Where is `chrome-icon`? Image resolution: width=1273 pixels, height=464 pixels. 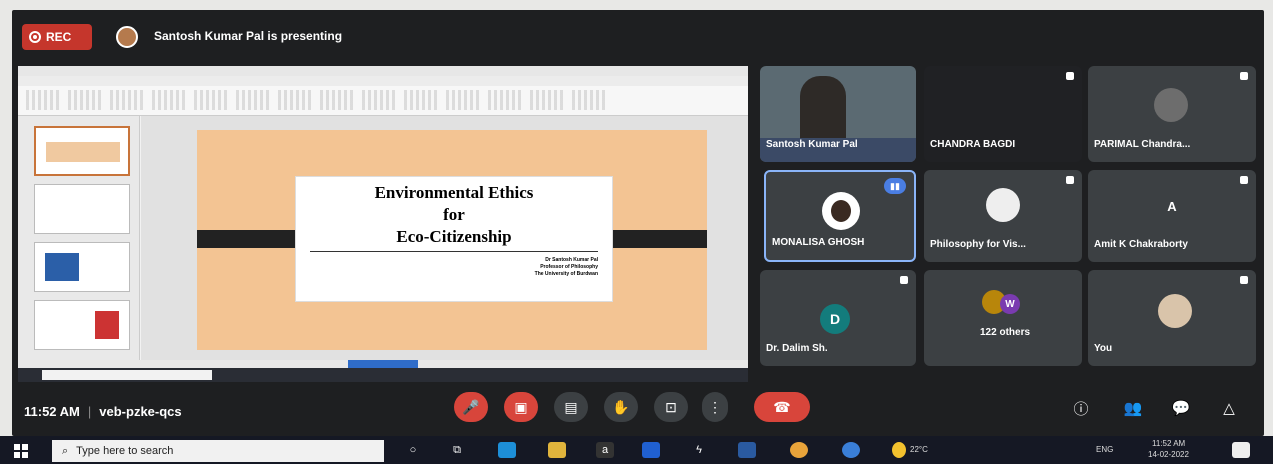 chrome-icon is located at coordinates (799, 450).